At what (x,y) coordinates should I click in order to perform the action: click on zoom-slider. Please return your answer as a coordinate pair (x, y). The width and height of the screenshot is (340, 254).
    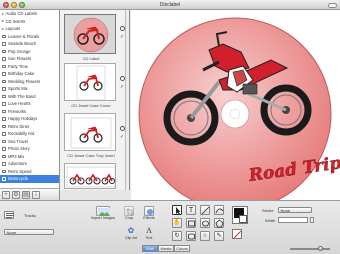
    Looking at the image, I should click on (310, 249).